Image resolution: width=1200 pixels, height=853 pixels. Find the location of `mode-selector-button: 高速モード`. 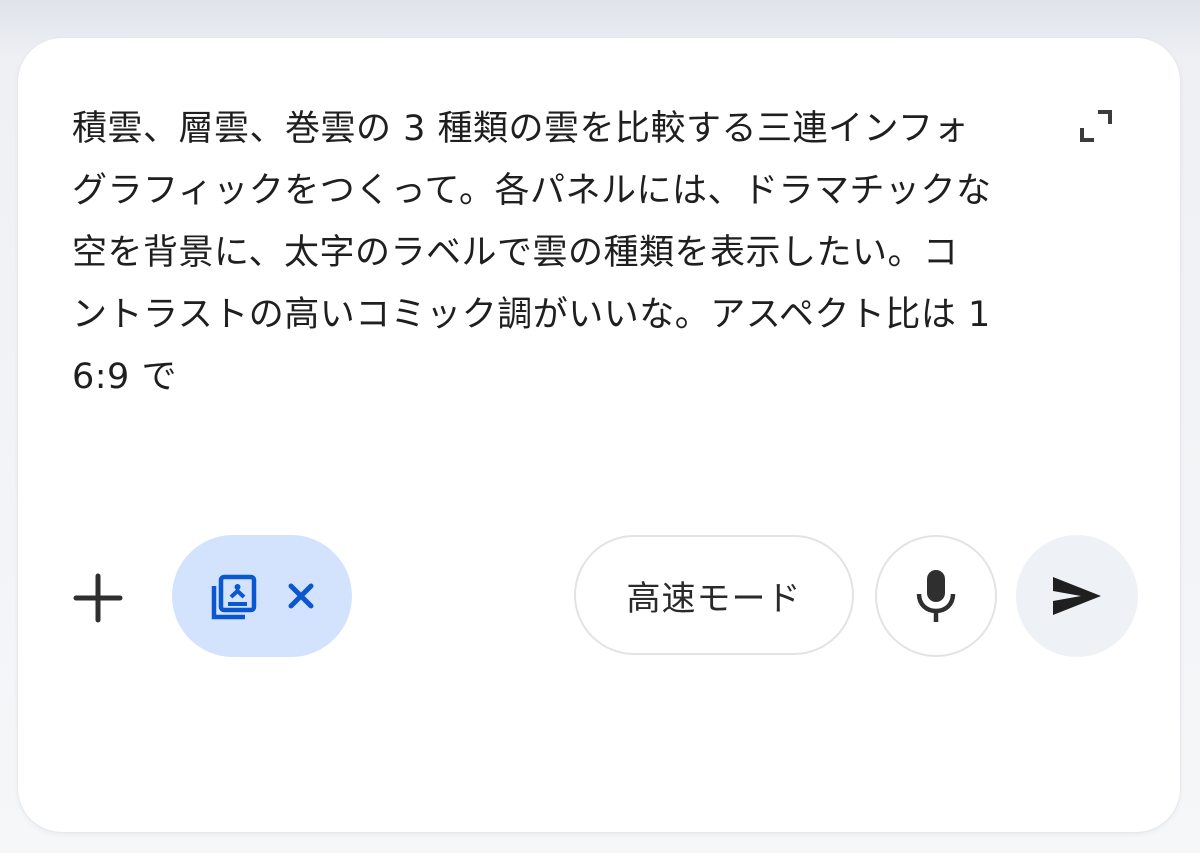

mode-selector-button: 高速モード is located at coordinates (714, 595).